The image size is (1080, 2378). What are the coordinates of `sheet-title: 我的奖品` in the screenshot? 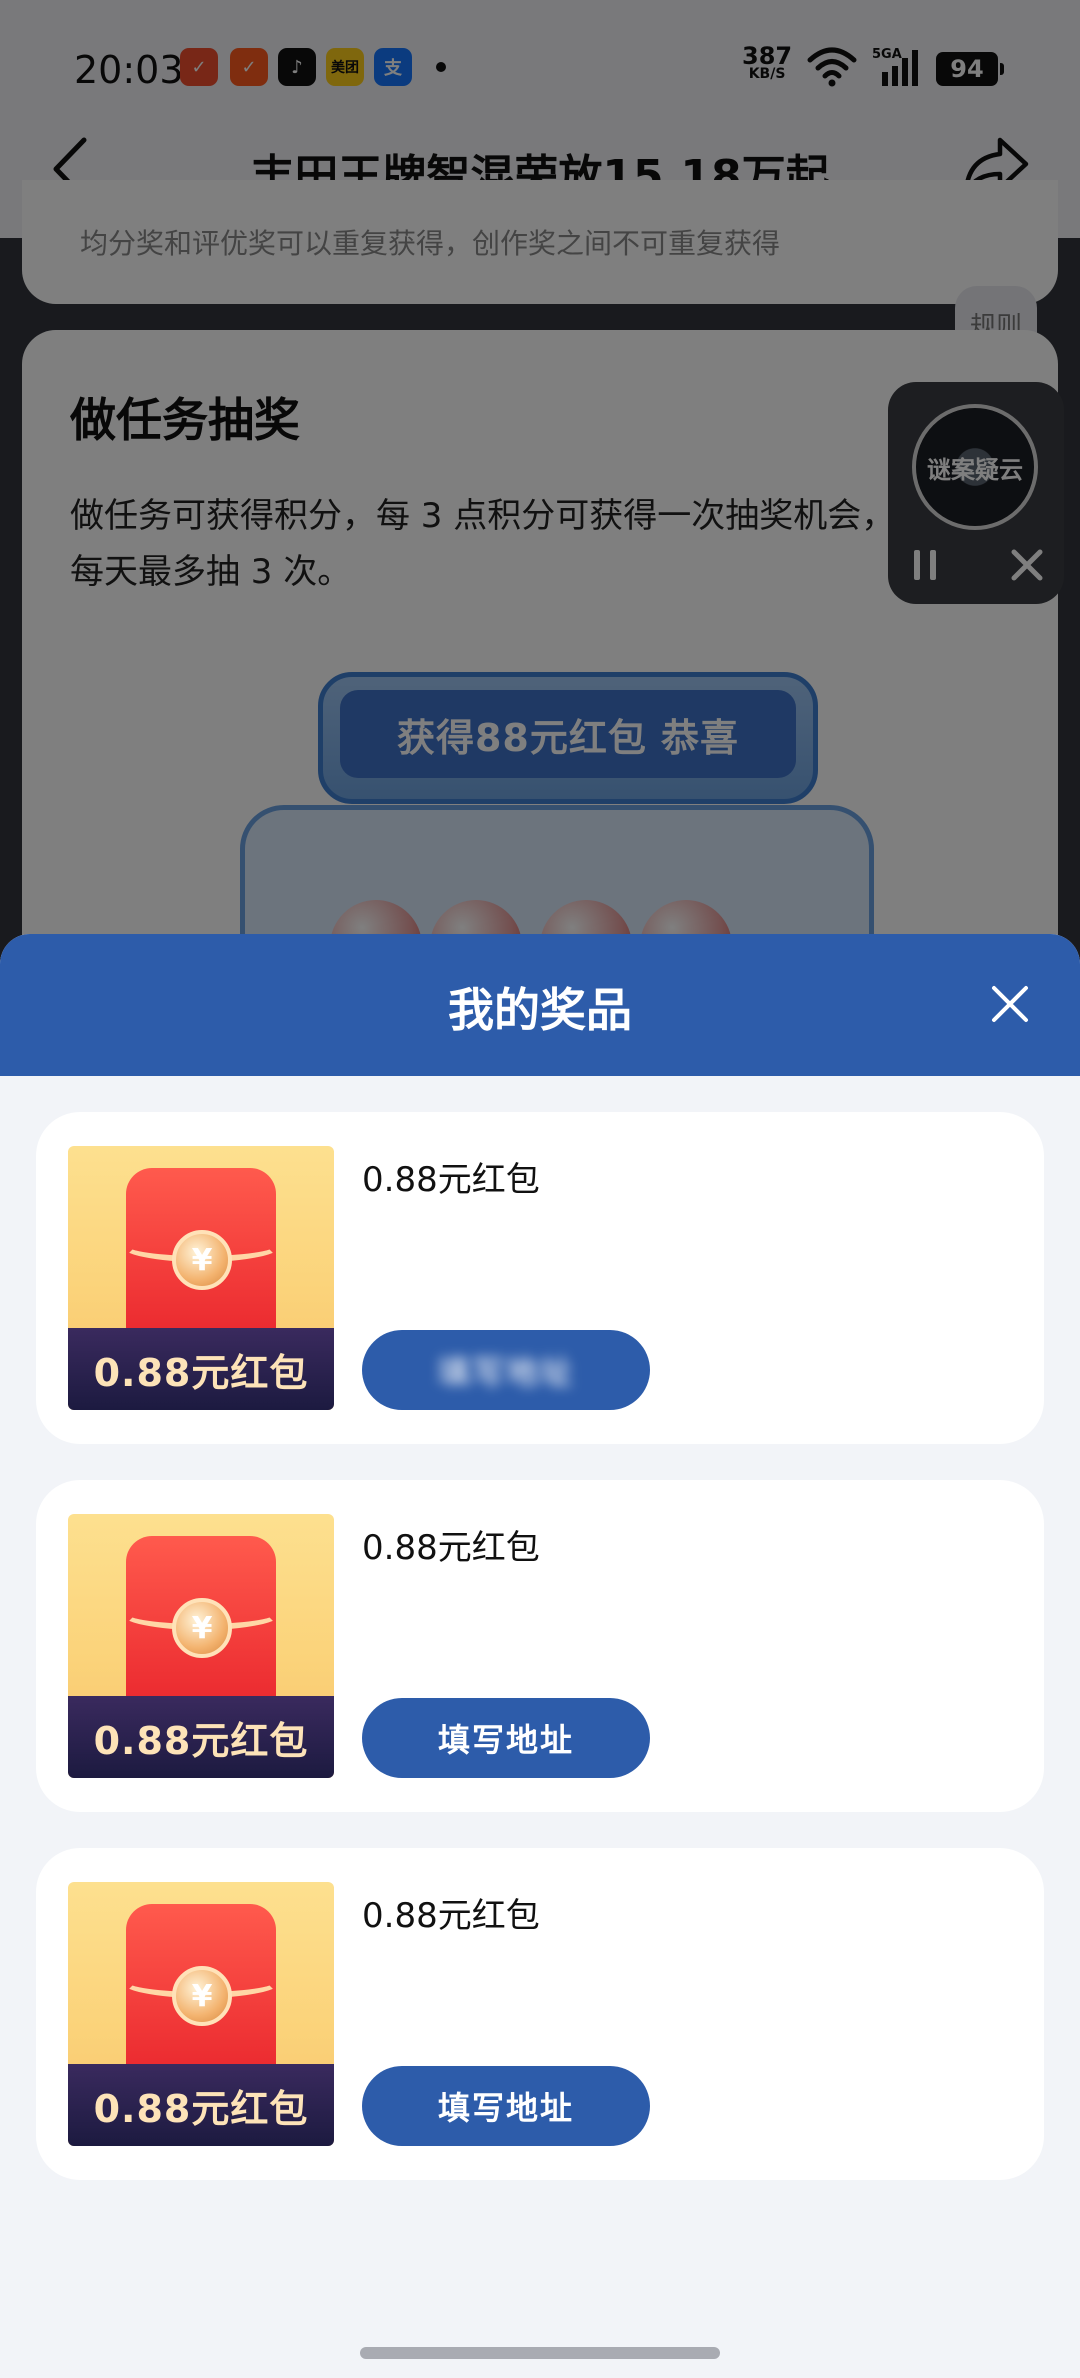 It's located at (540, 1010).